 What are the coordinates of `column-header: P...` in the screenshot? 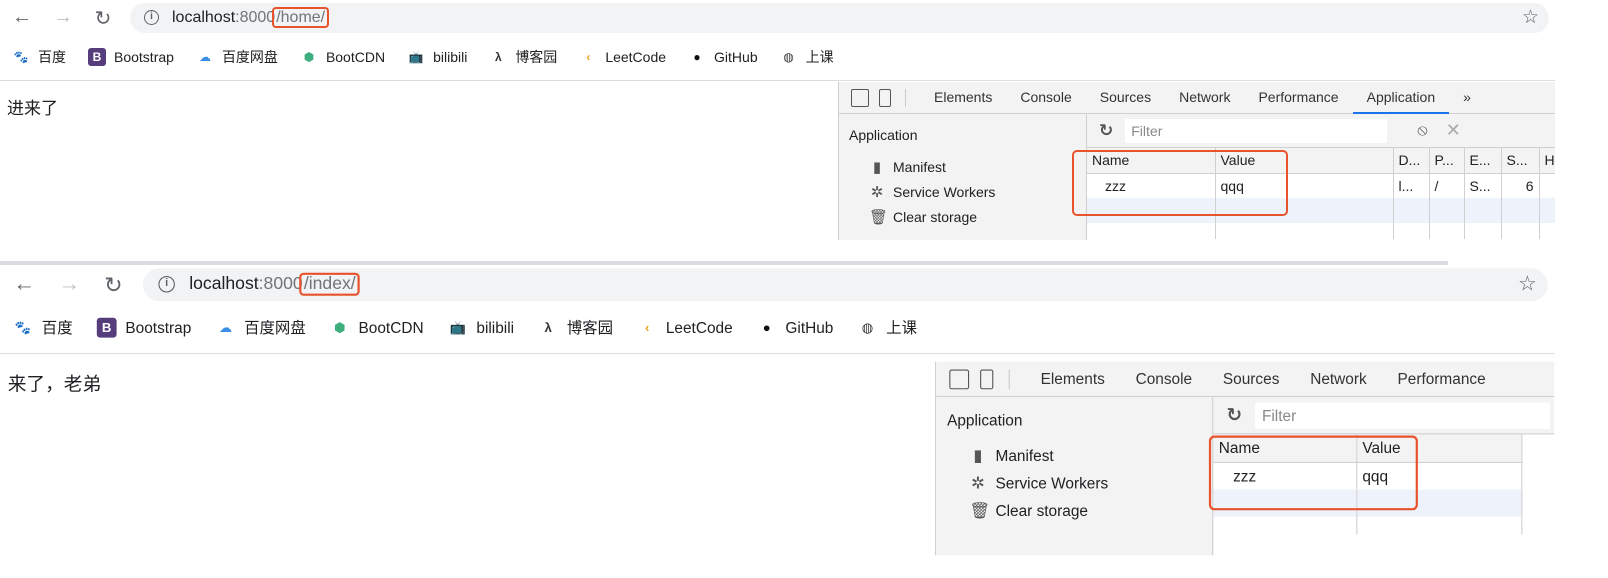 It's located at (1447, 161).